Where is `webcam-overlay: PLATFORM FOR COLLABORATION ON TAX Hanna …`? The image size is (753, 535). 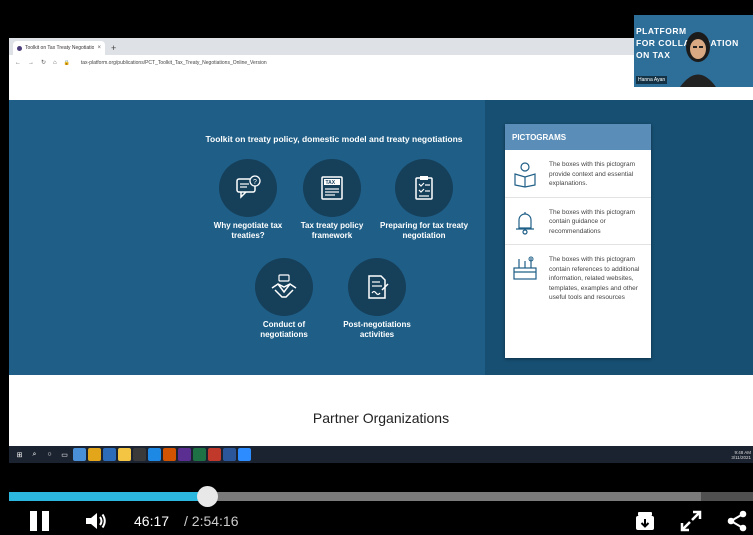 webcam-overlay: PLATFORM FOR COLLABORATION ON TAX Hanna … is located at coordinates (693, 51).